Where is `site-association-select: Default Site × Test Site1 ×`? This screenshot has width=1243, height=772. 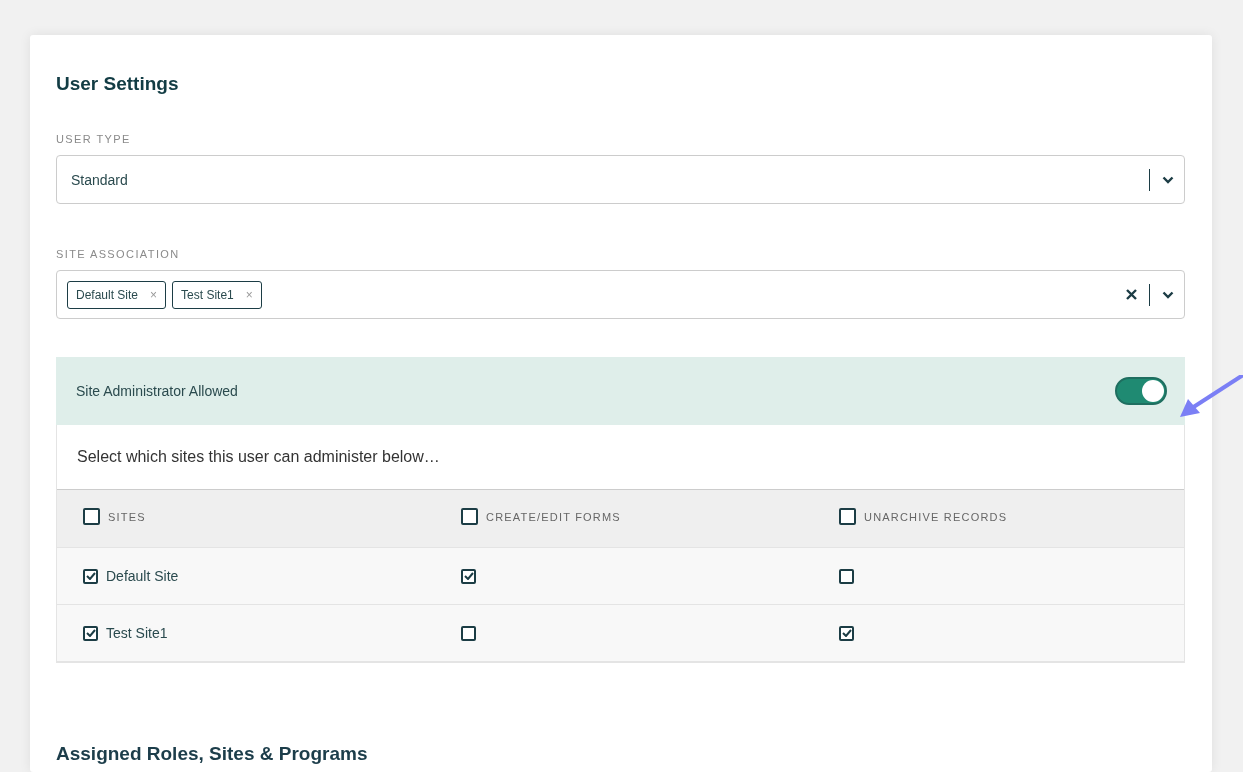
site-association-select: Default Site × Test Site1 × is located at coordinates (620, 294).